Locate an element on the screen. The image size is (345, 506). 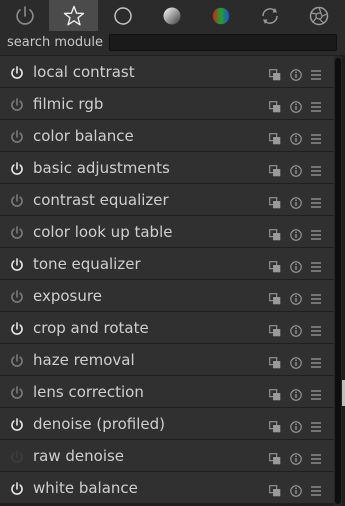
module-row: contrast equalizer is located at coordinates (167, 199).